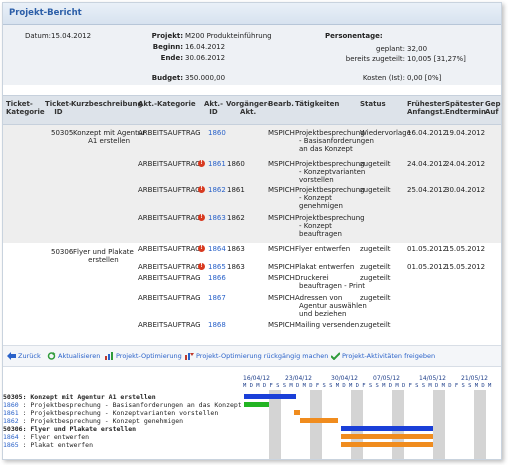 This screenshot has width=508, height=465. Describe the element at coordinates (281, 104) in the screenshot. I see `col-bearb: Bearb.` at that location.